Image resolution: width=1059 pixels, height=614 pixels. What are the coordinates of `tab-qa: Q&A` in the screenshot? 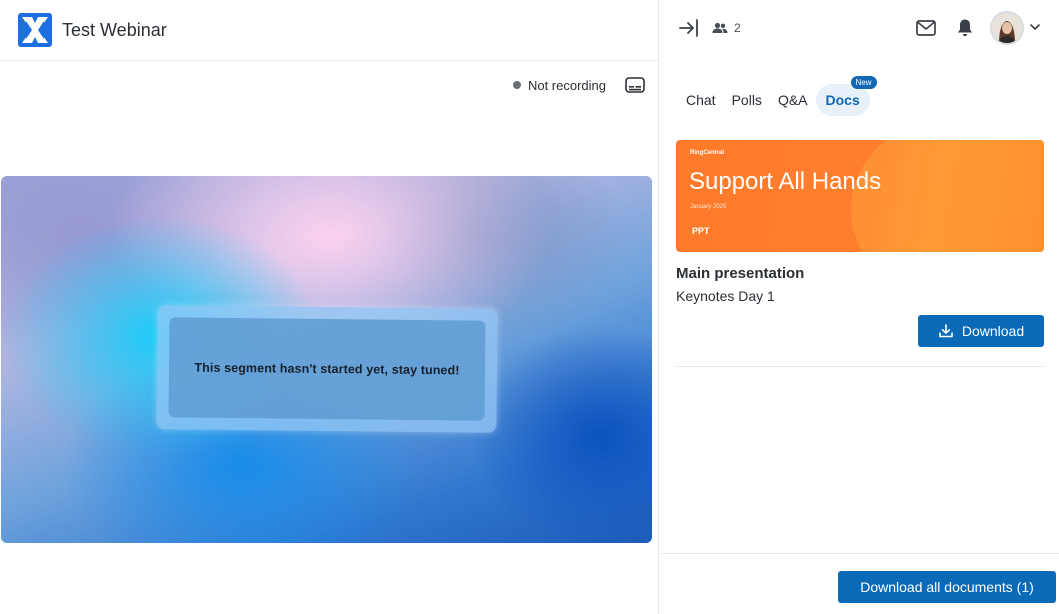 It's located at (793, 100).